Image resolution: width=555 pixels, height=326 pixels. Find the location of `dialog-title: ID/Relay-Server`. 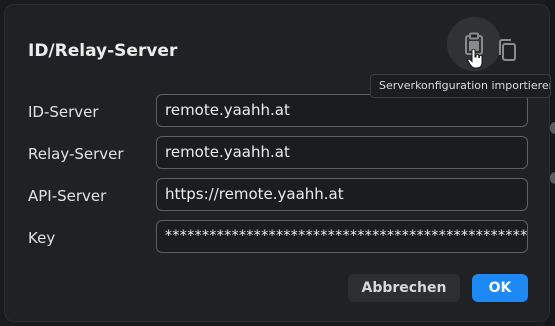

dialog-title: ID/Relay-Server is located at coordinates (103, 51).